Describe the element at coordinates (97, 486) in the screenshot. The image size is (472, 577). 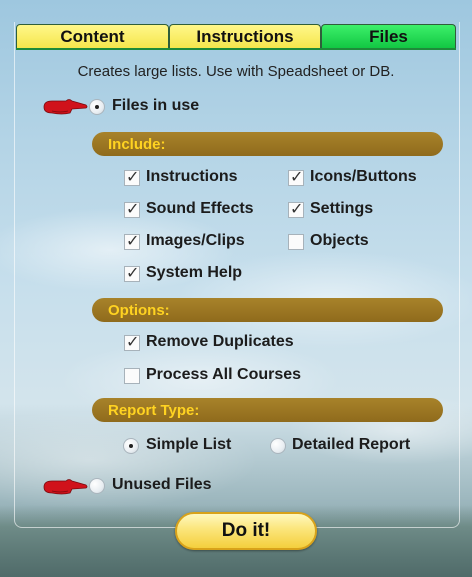
I see `unused-files-radio` at that location.